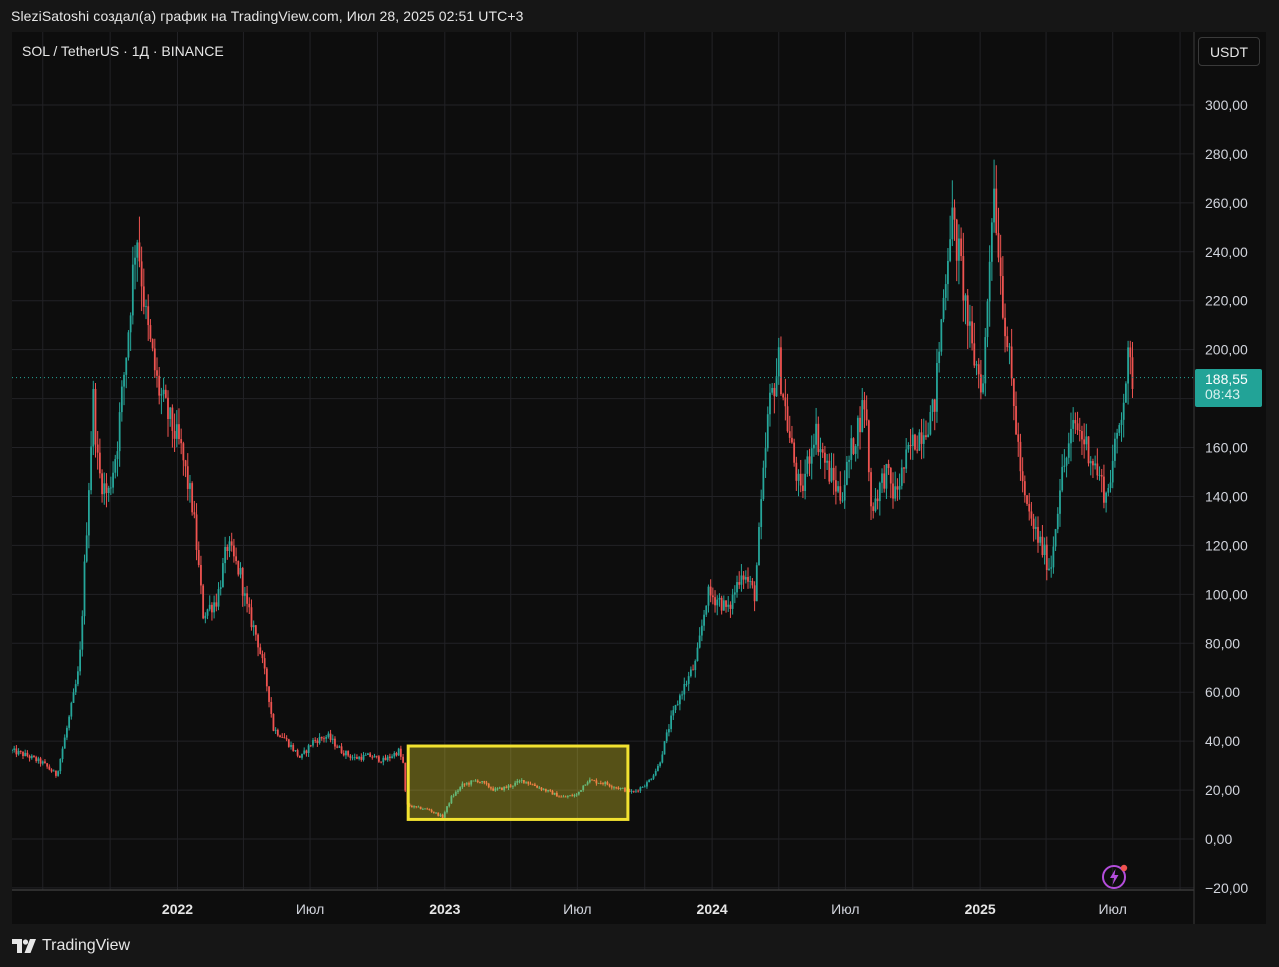 The height and width of the screenshot is (967, 1279). What do you see at coordinates (1222, 790) in the screenshot?
I see `y-tick-label: 20,00` at bounding box center [1222, 790].